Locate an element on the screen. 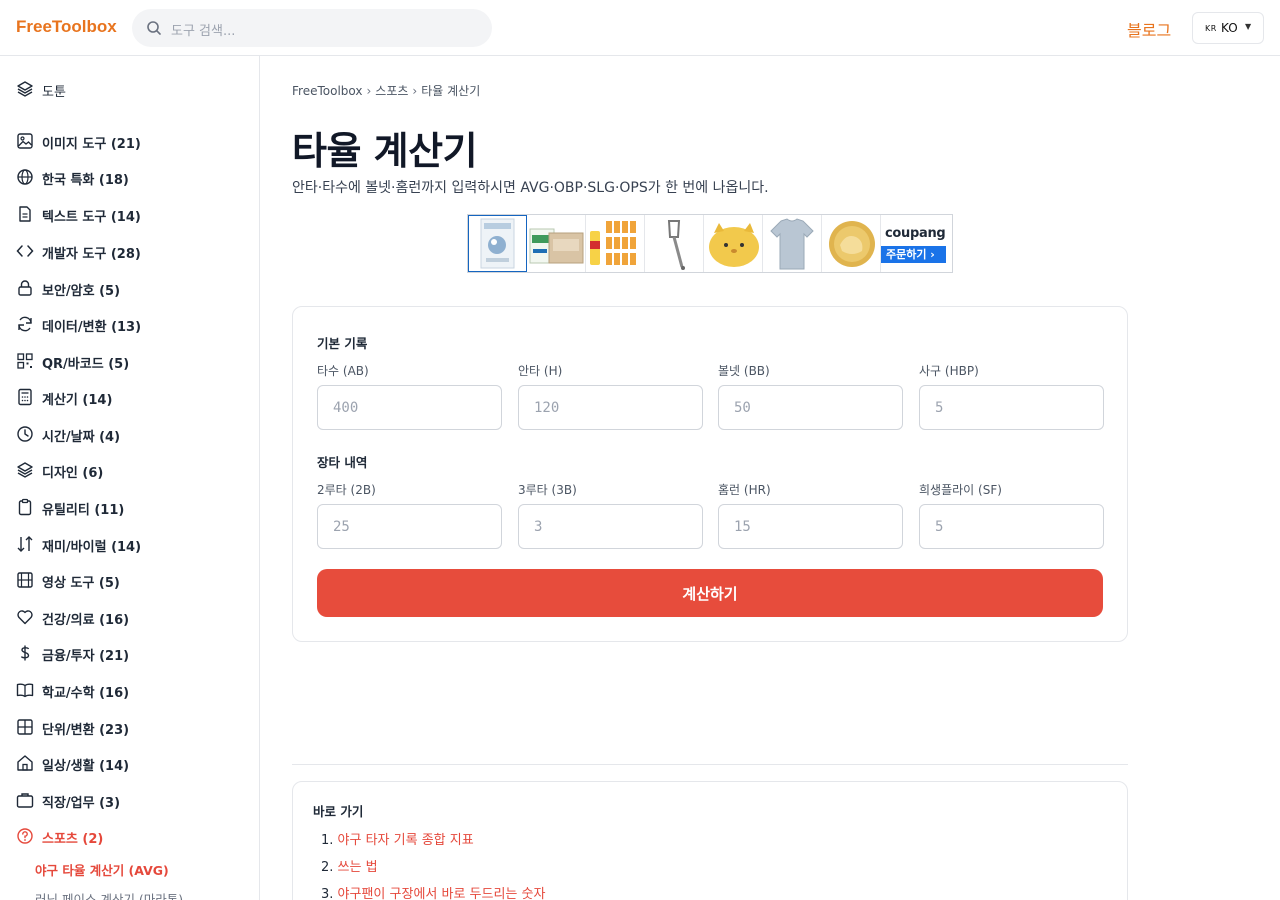 The width and height of the screenshot is (1280, 900). language-code: KO is located at coordinates (1229, 28).